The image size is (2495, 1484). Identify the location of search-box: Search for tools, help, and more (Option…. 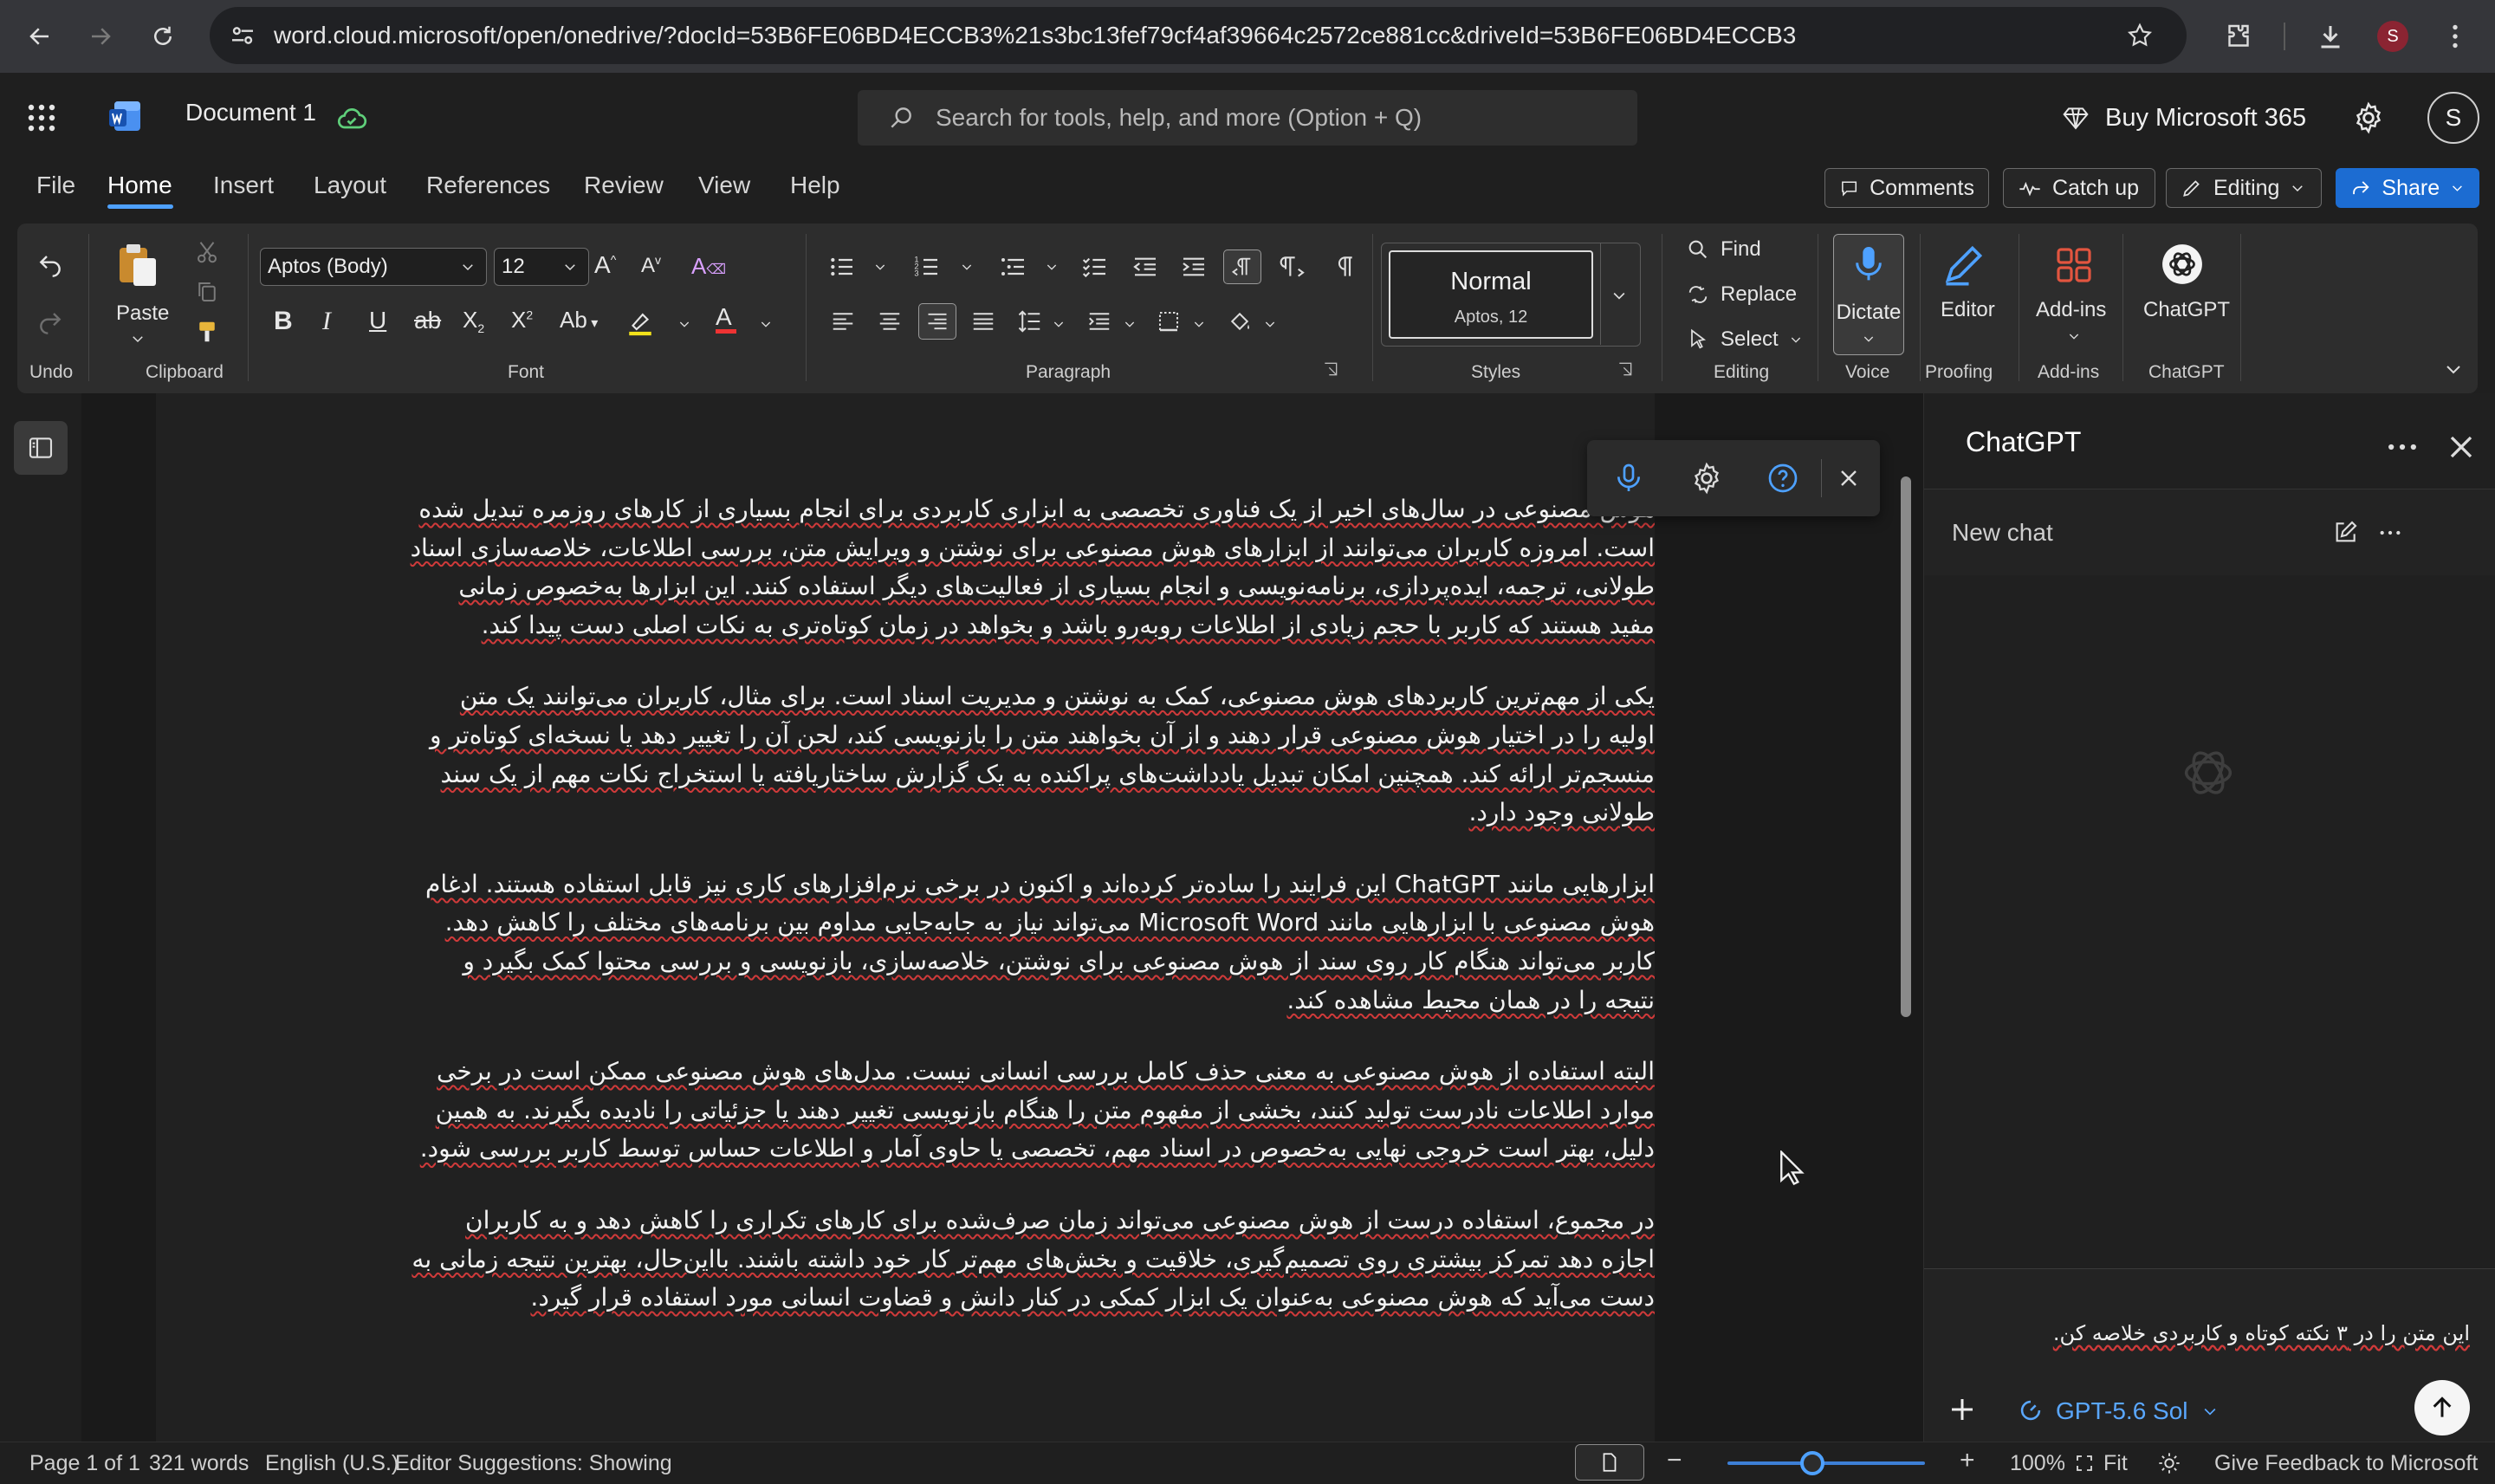
(1247, 118).